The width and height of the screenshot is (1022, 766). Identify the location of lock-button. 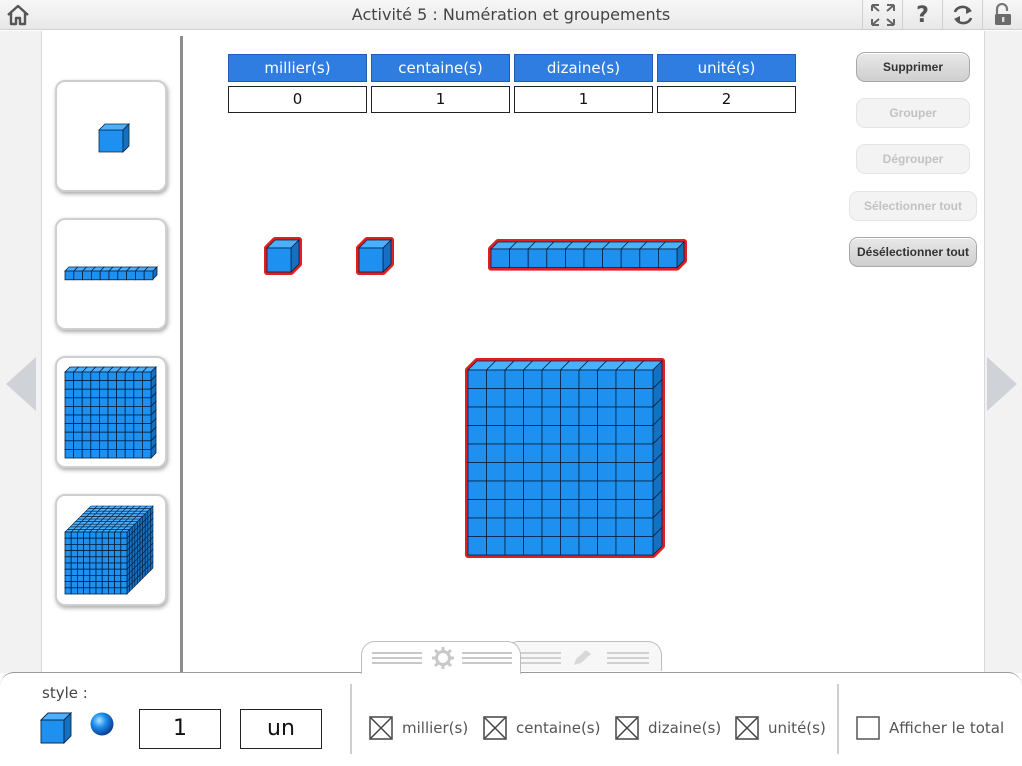
(1002, 15).